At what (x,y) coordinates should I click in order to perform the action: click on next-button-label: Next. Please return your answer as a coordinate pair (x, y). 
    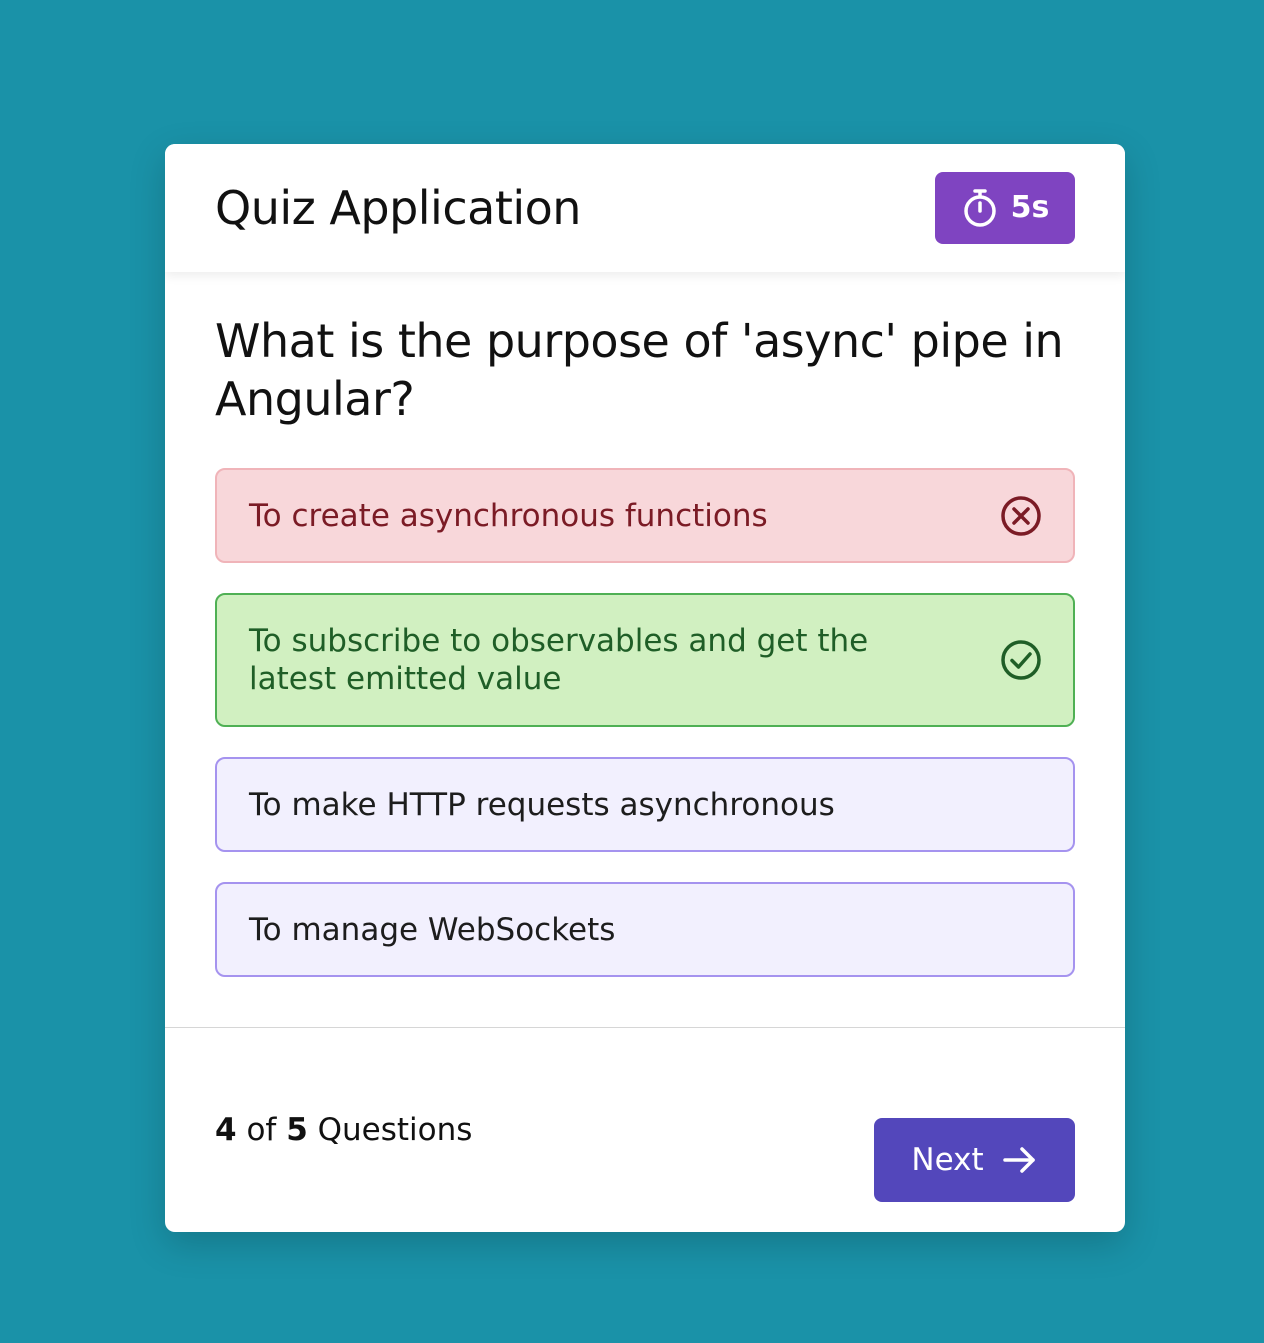
    Looking at the image, I should click on (947, 1160).